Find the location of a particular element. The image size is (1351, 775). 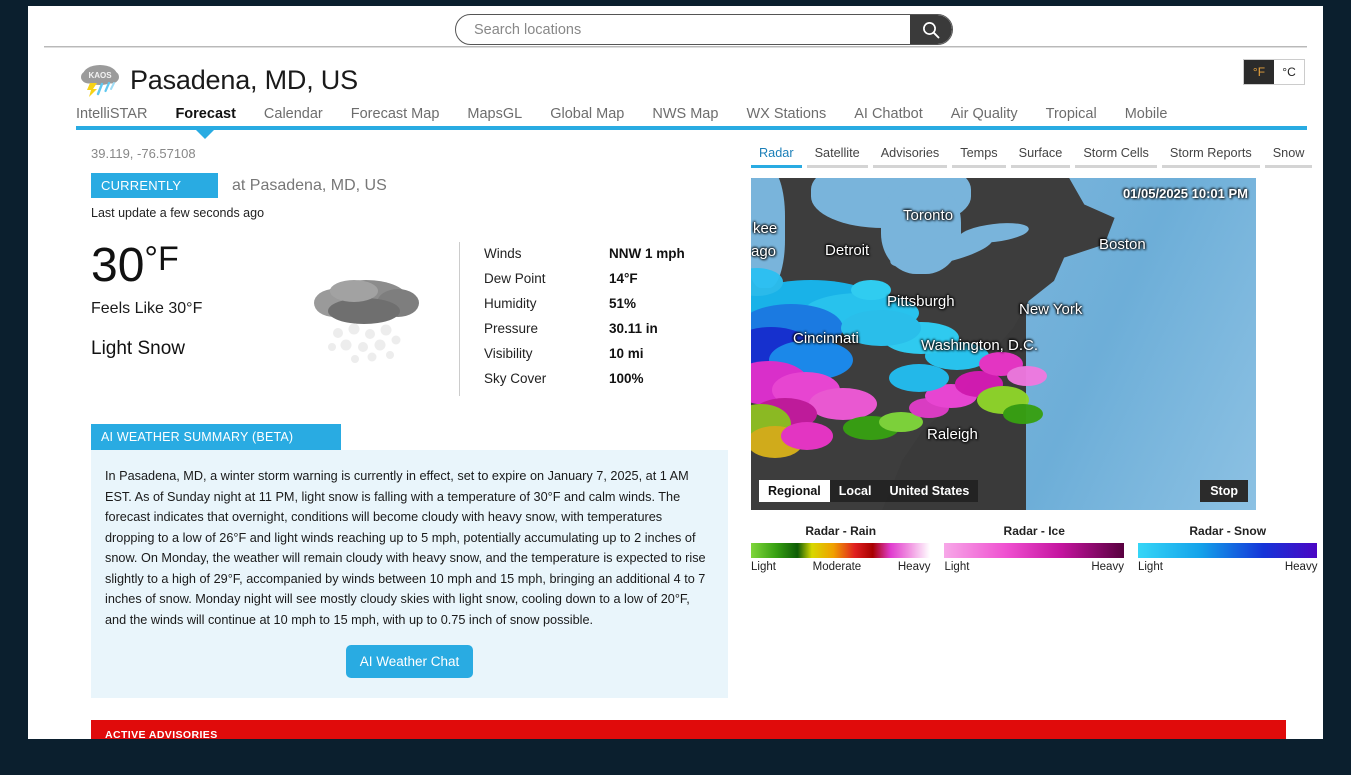

observation-value: 10 mi is located at coordinates (626, 353).